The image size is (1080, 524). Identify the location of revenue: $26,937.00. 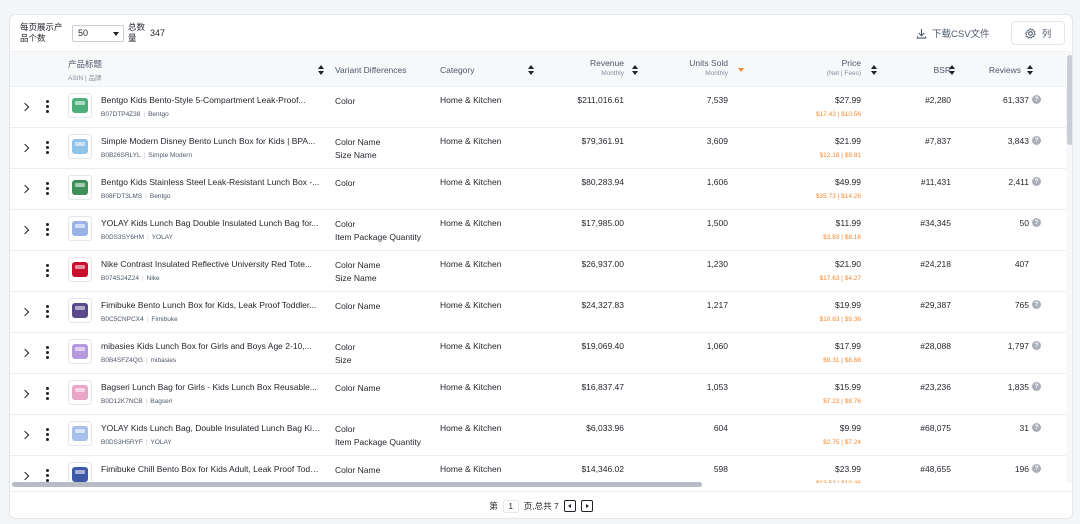
(602, 264).